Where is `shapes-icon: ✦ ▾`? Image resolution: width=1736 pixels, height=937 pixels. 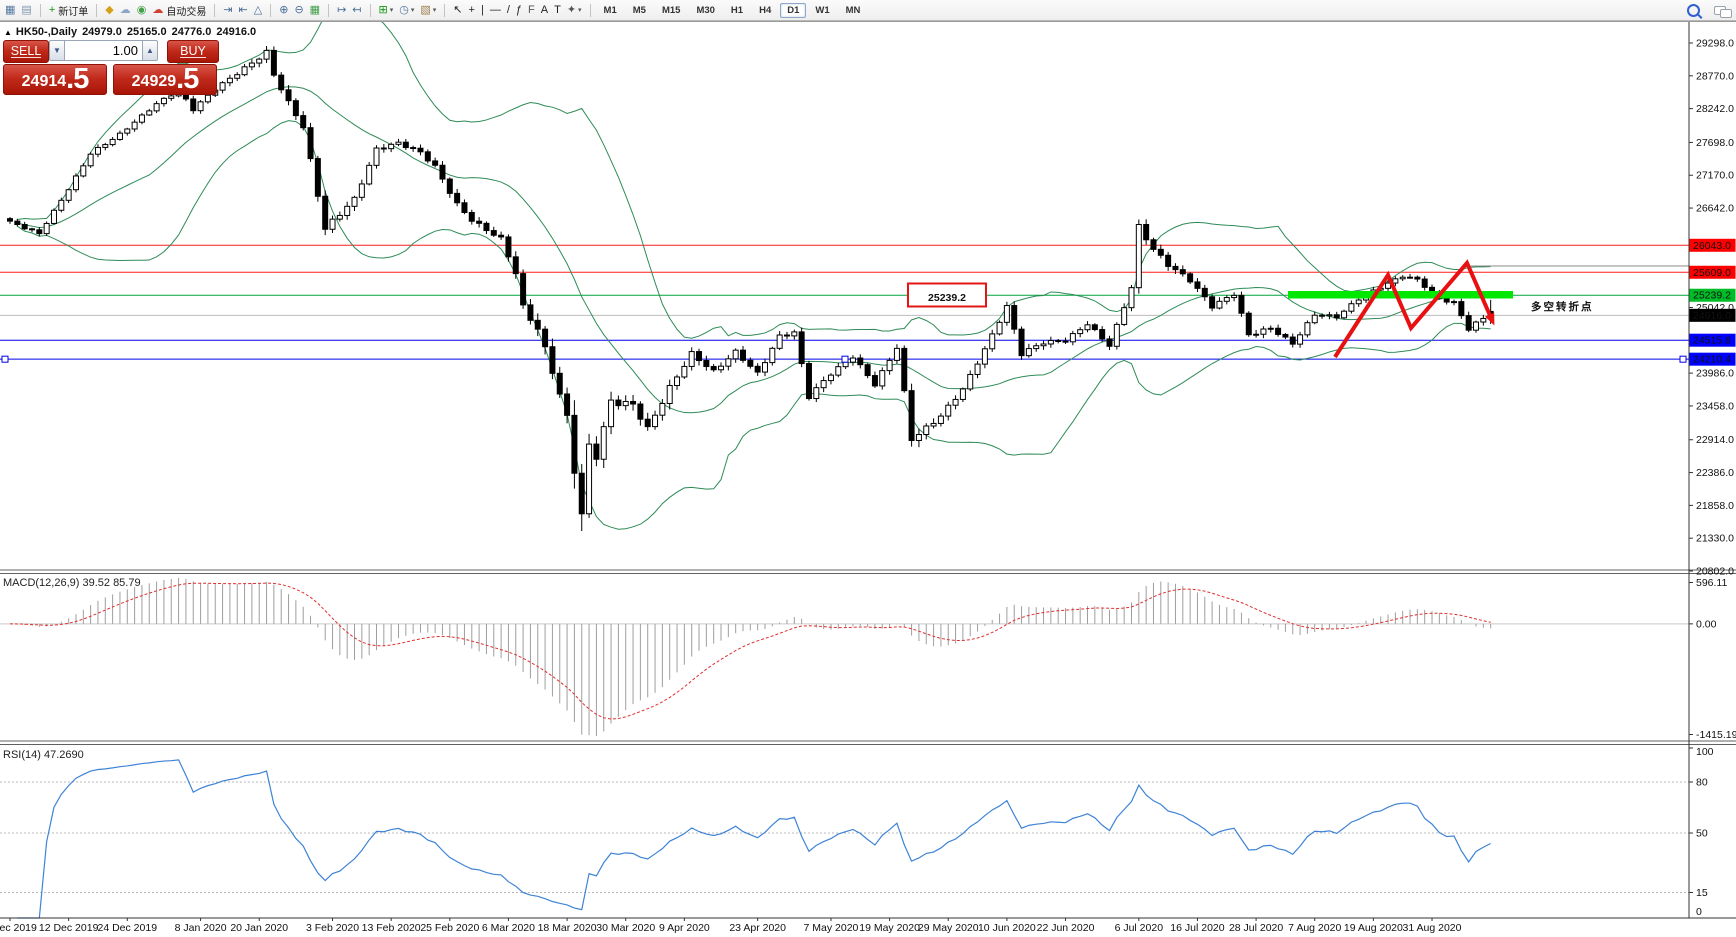
shapes-icon: ✦ ▾ is located at coordinates (574, 10).